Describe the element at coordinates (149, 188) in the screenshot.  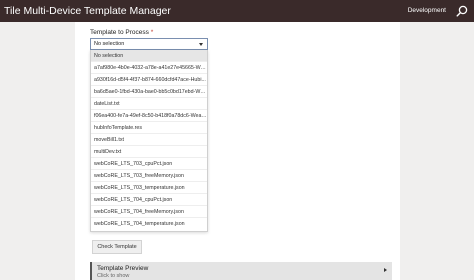
I see `dropdown-option: webCoRE_LTS_703_temperature.json` at that location.